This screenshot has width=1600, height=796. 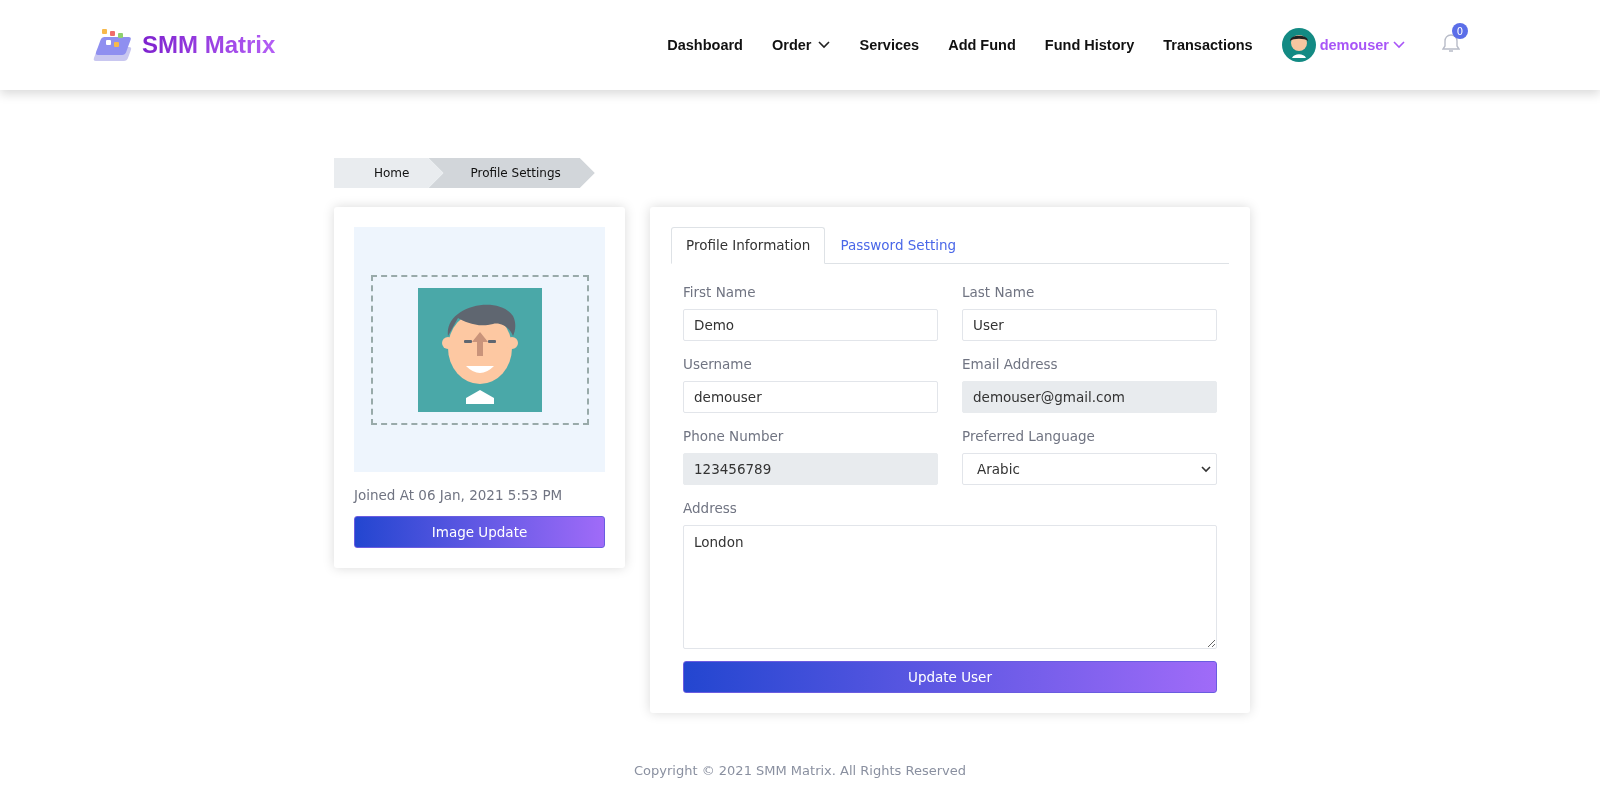 I want to click on field-label: First Name, so click(x=720, y=292).